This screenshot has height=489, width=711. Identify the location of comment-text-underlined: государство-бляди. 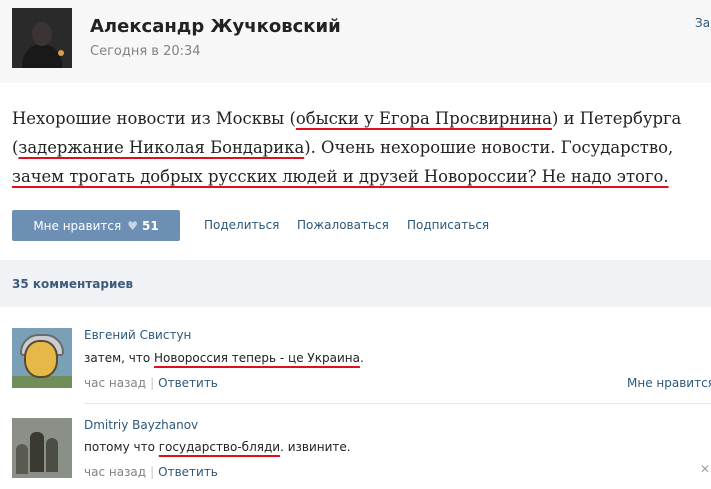
(219, 447).